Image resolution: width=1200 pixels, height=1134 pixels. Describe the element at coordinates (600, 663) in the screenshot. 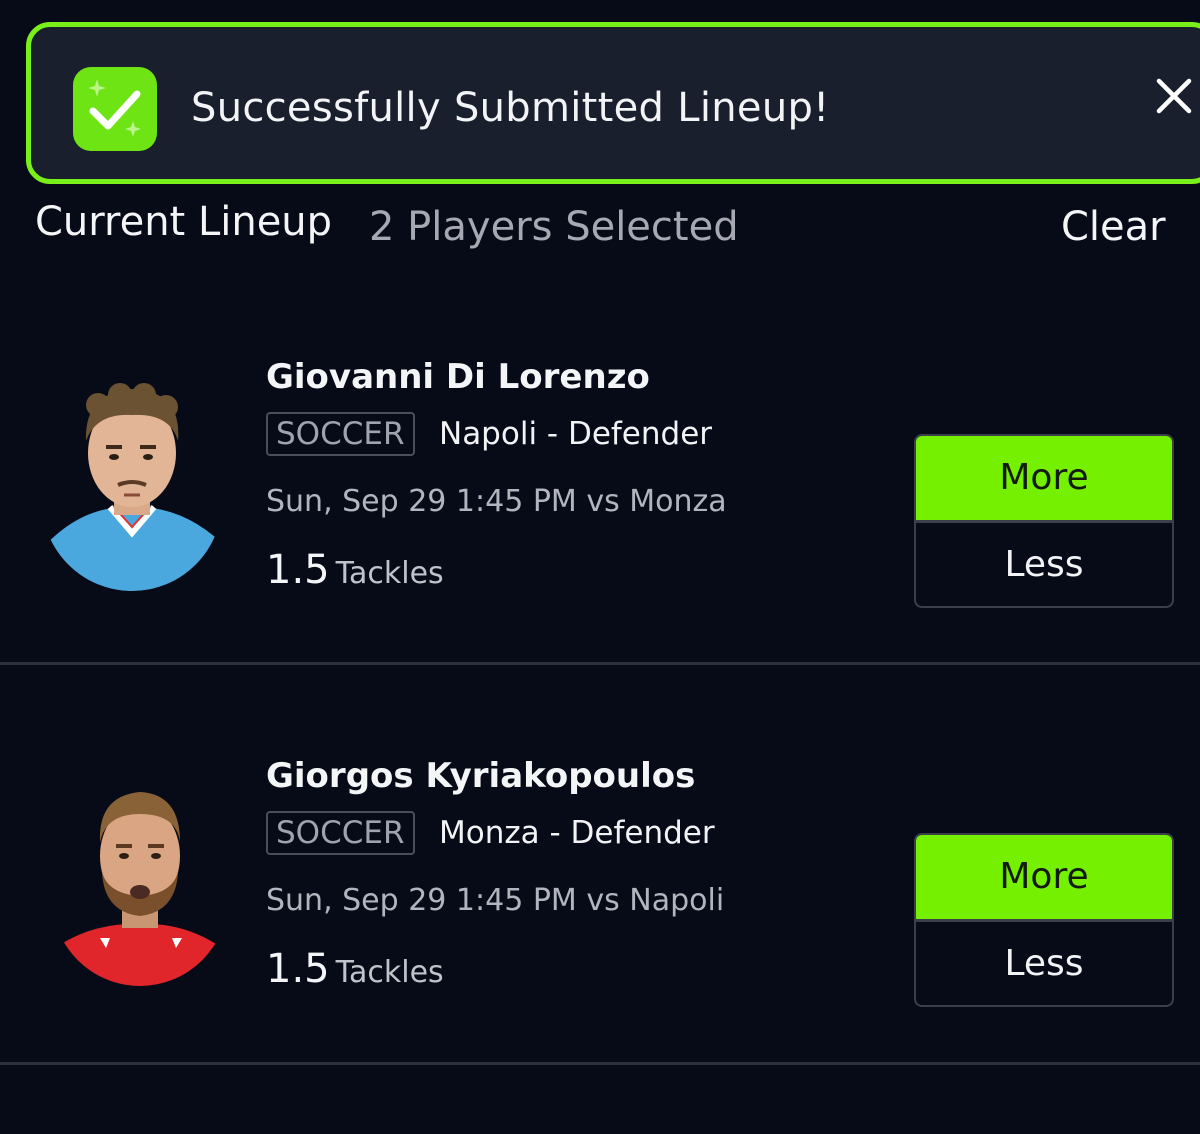

I see `row-divider` at that location.